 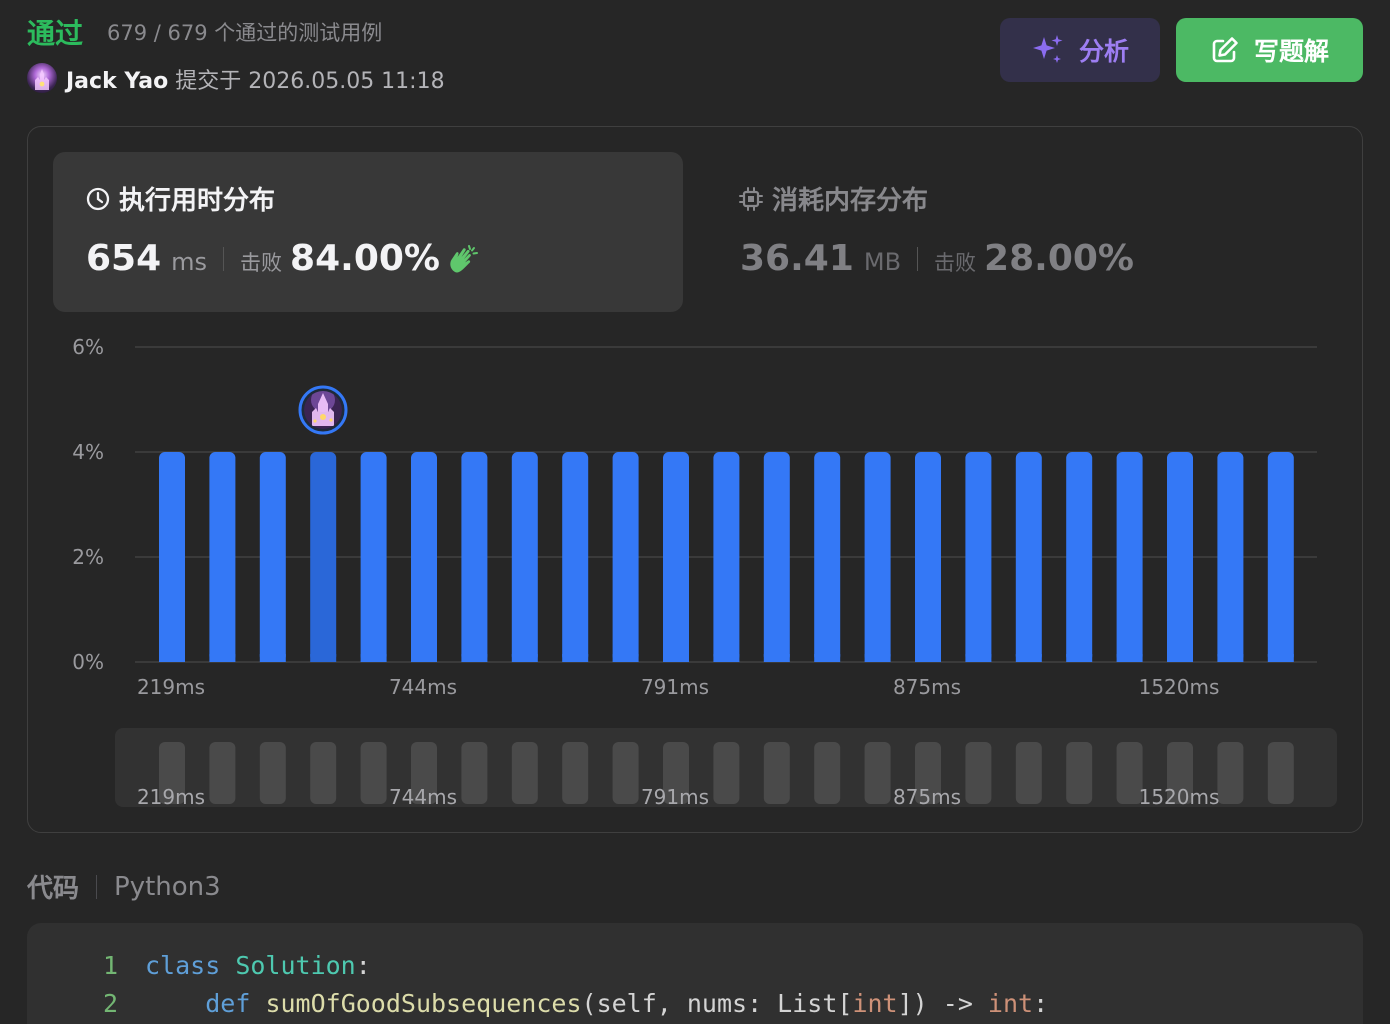 What do you see at coordinates (717, 1003) in the screenshot?
I see `code-token: (self, nums: List[` at bounding box center [717, 1003].